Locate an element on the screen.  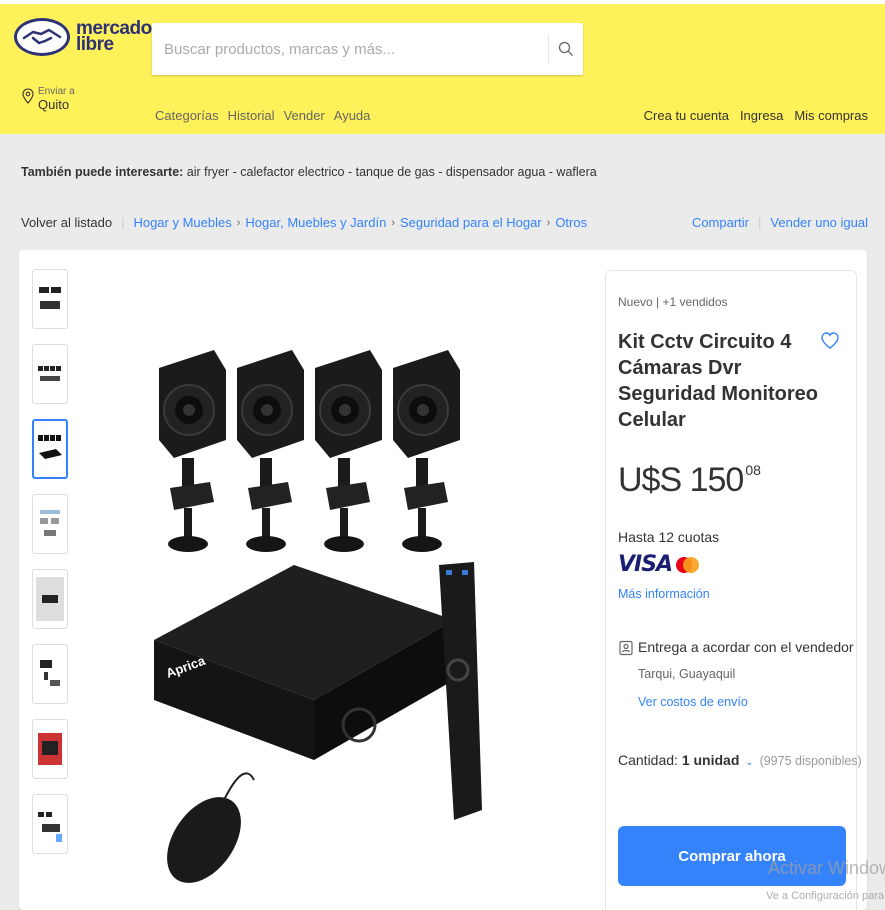
installments-info: Hasta 12 cuotas is located at coordinates (669, 537).